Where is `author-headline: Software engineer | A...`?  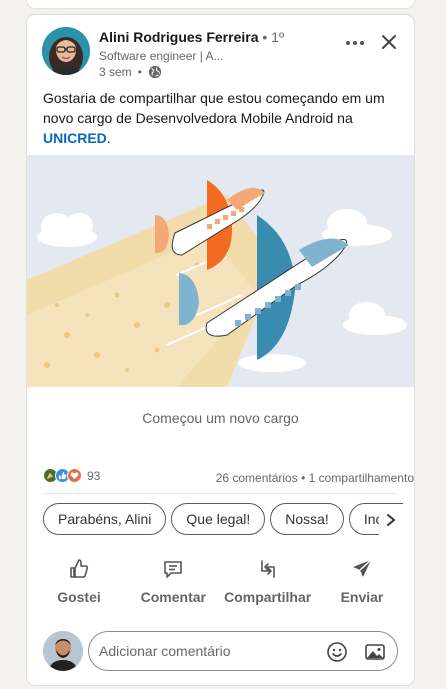
author-headline: Software engineer | A... is located at coordinates (161, 56).